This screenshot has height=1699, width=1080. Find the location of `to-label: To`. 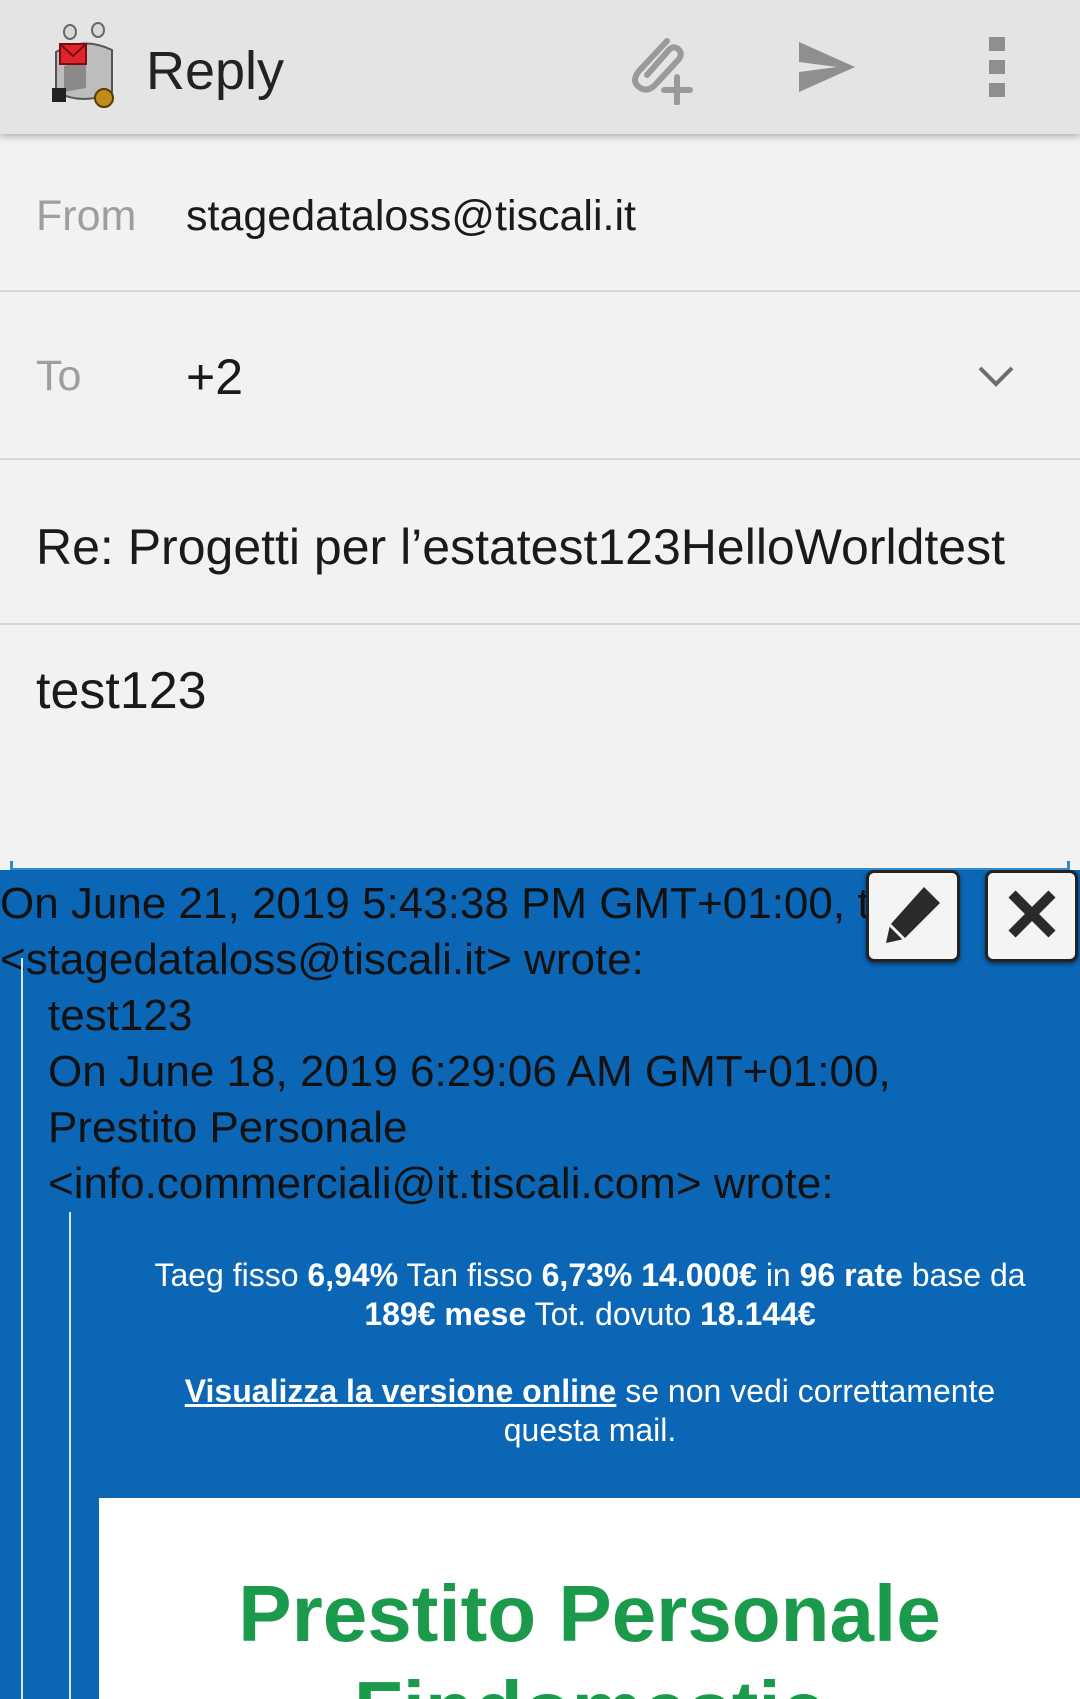

to-label: To is located at coordinates (59, 376).